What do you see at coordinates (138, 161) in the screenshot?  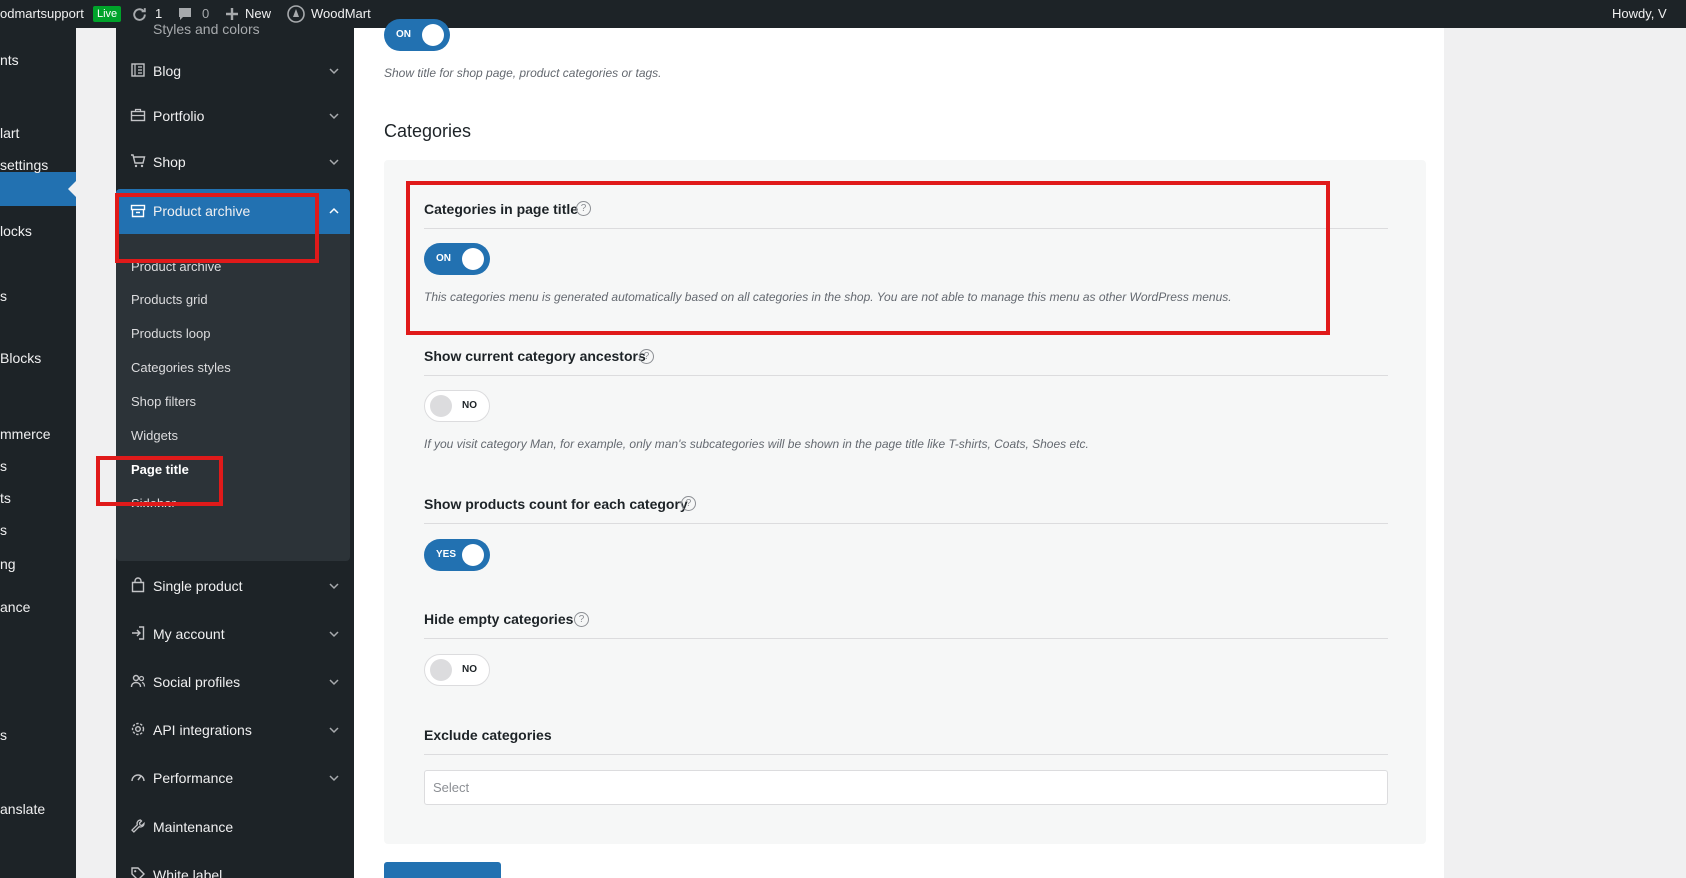 I see `cart-icon` at bounding box center [138, 161].